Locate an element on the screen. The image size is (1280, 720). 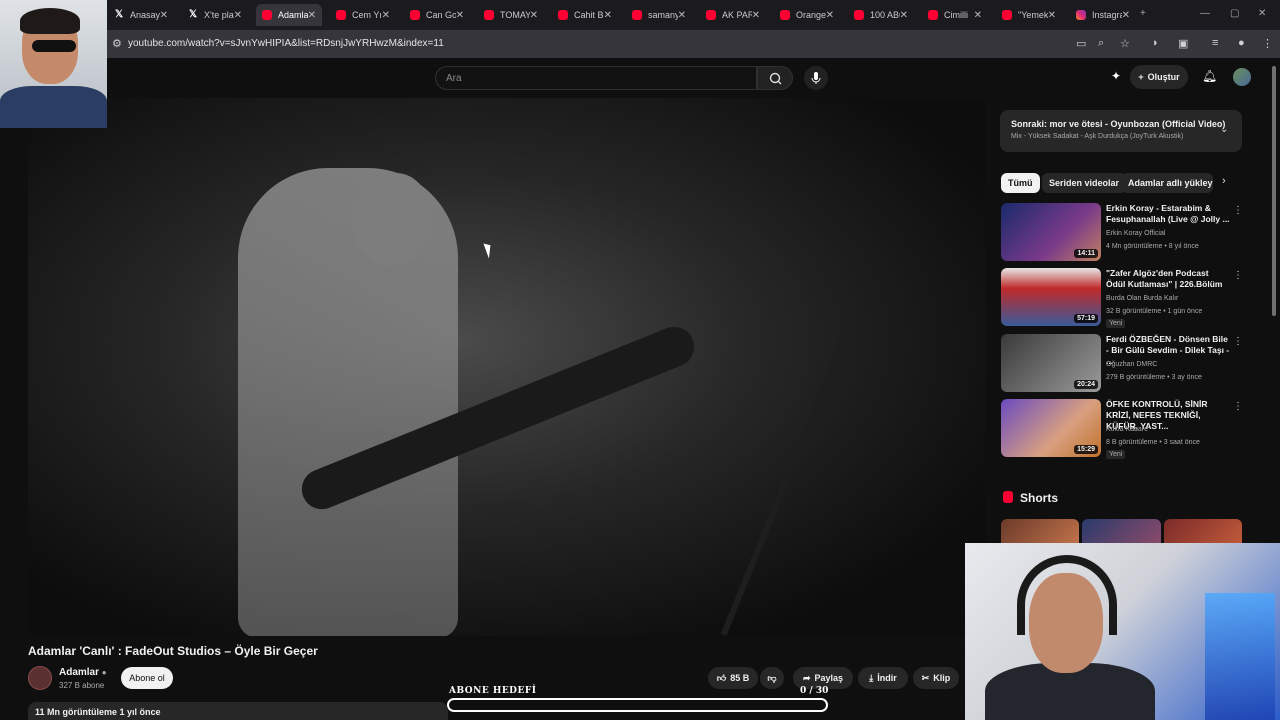
share-label: Paylaş is located at coordinates (829, 678).